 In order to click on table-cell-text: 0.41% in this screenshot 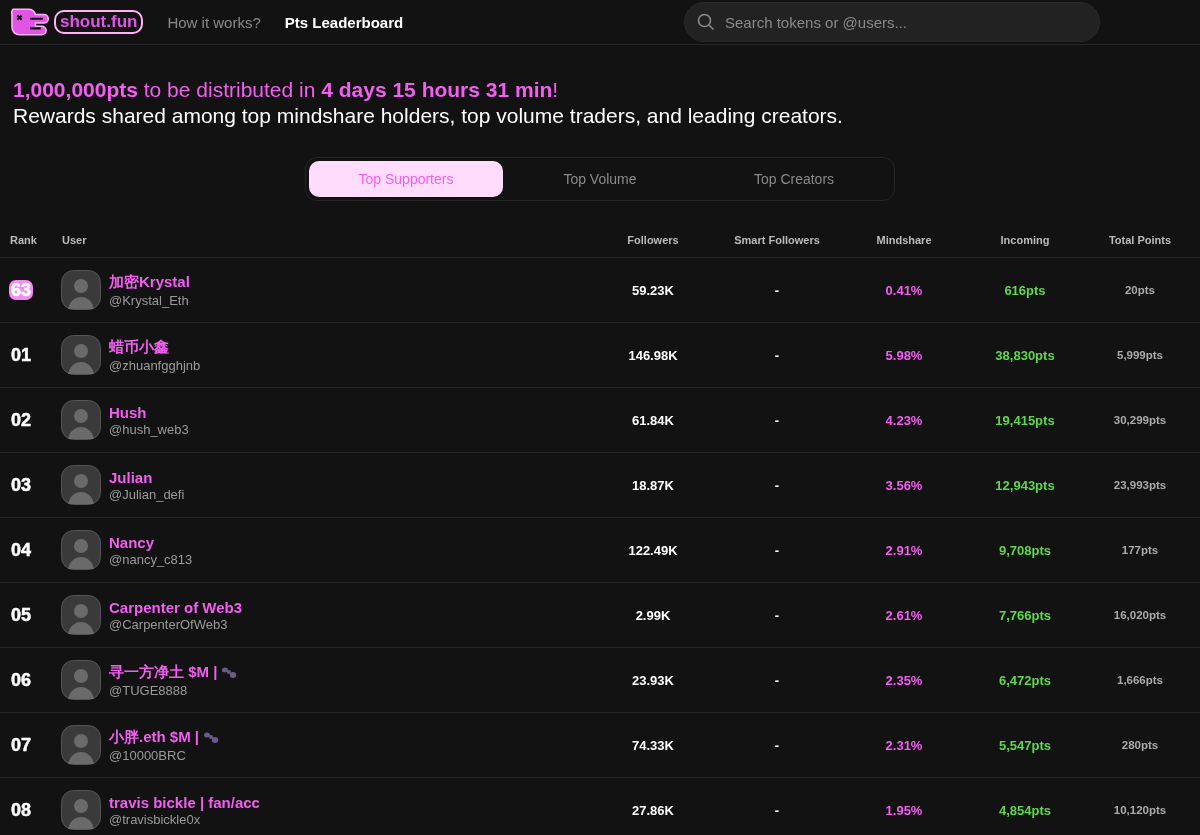, I will do `click(904, 290)`.